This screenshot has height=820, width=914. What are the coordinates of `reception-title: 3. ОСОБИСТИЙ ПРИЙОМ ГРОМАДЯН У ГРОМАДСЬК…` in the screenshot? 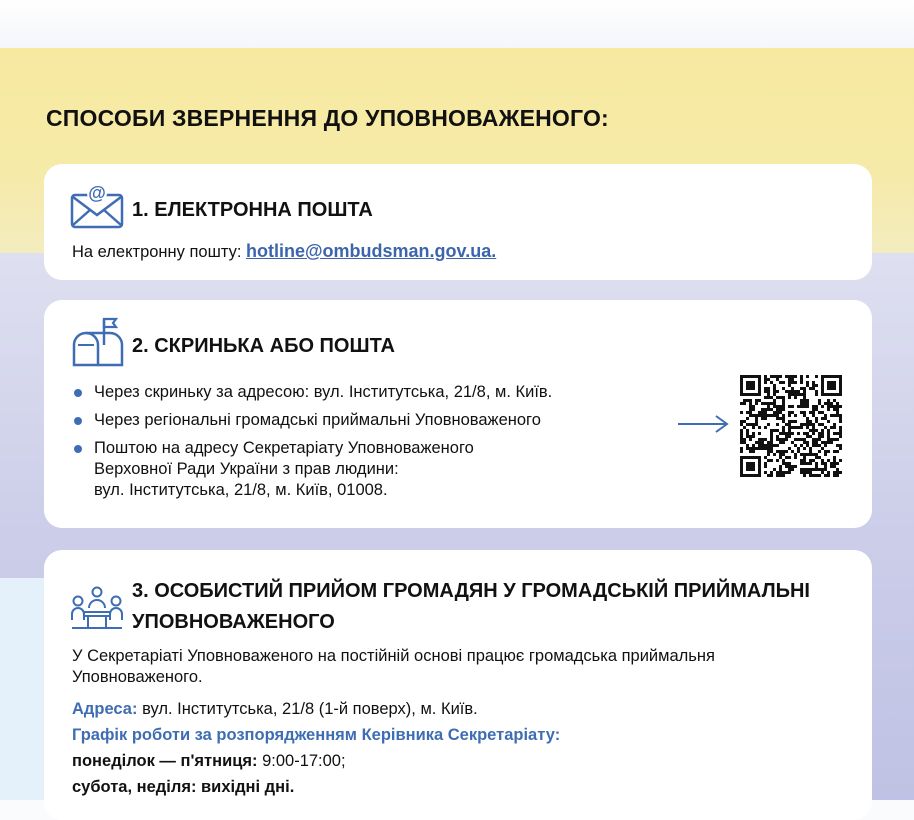 It's located at (471, 606).